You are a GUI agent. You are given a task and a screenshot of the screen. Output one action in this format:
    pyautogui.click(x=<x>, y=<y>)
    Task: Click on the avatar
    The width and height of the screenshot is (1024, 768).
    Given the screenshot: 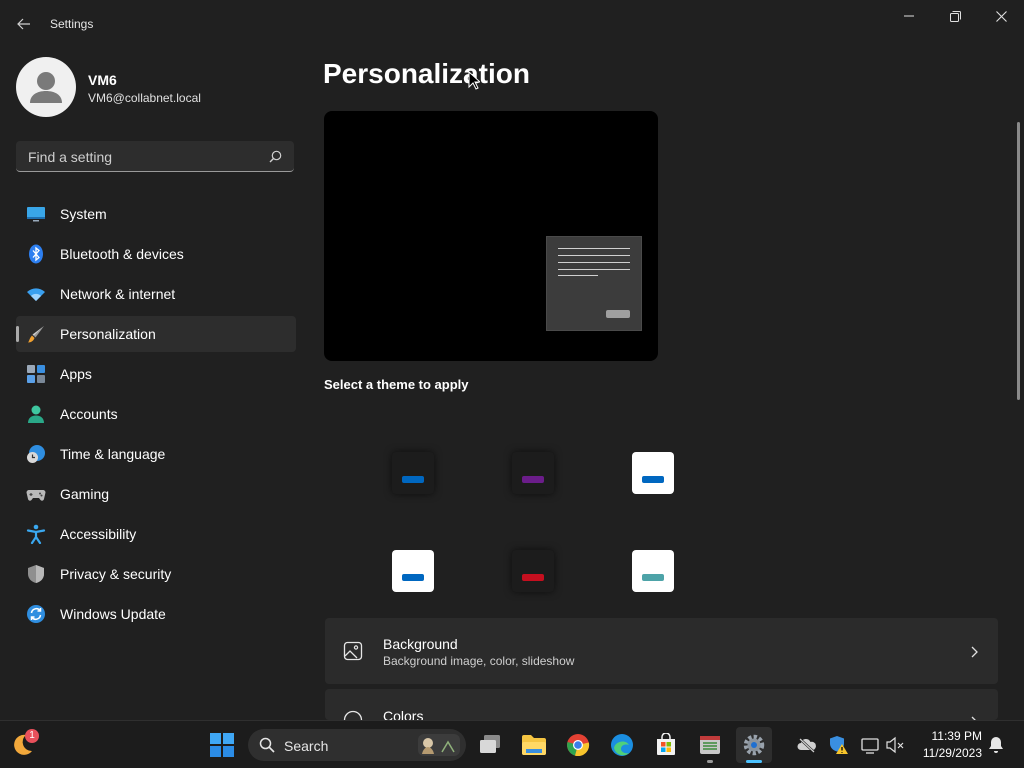 What is the action you would take?
    pyautogui.click(x=46, y=87)
    